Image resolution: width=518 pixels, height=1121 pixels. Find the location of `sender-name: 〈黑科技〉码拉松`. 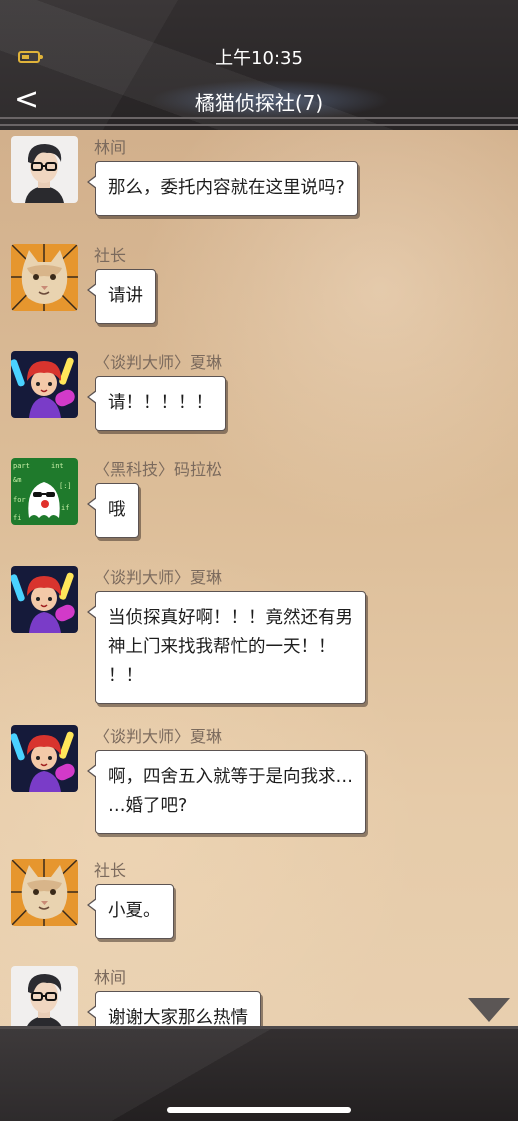

sender-name: 〈黑科技〉码拉松 is located at coordinates (158, 469).